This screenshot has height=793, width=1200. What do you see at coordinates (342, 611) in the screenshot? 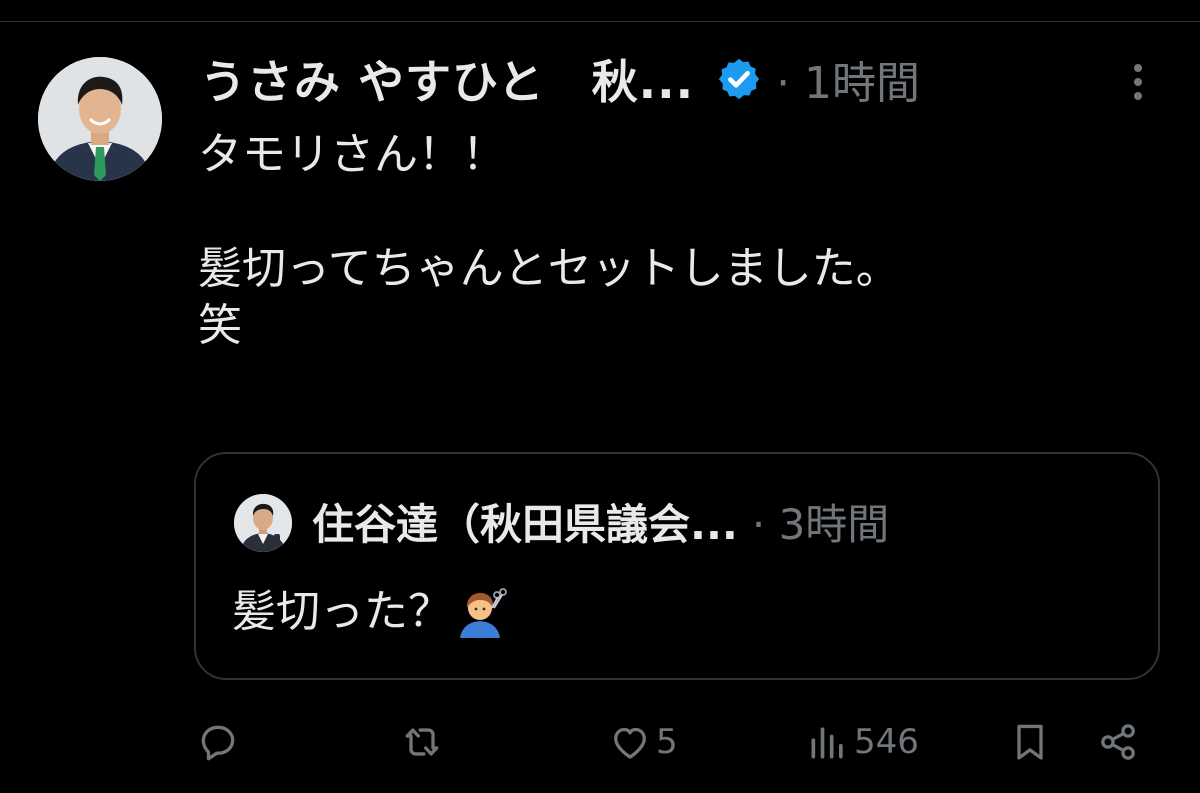
I see `quoted-tweet-text: 髪切った？` at bounding box center [342, 611].